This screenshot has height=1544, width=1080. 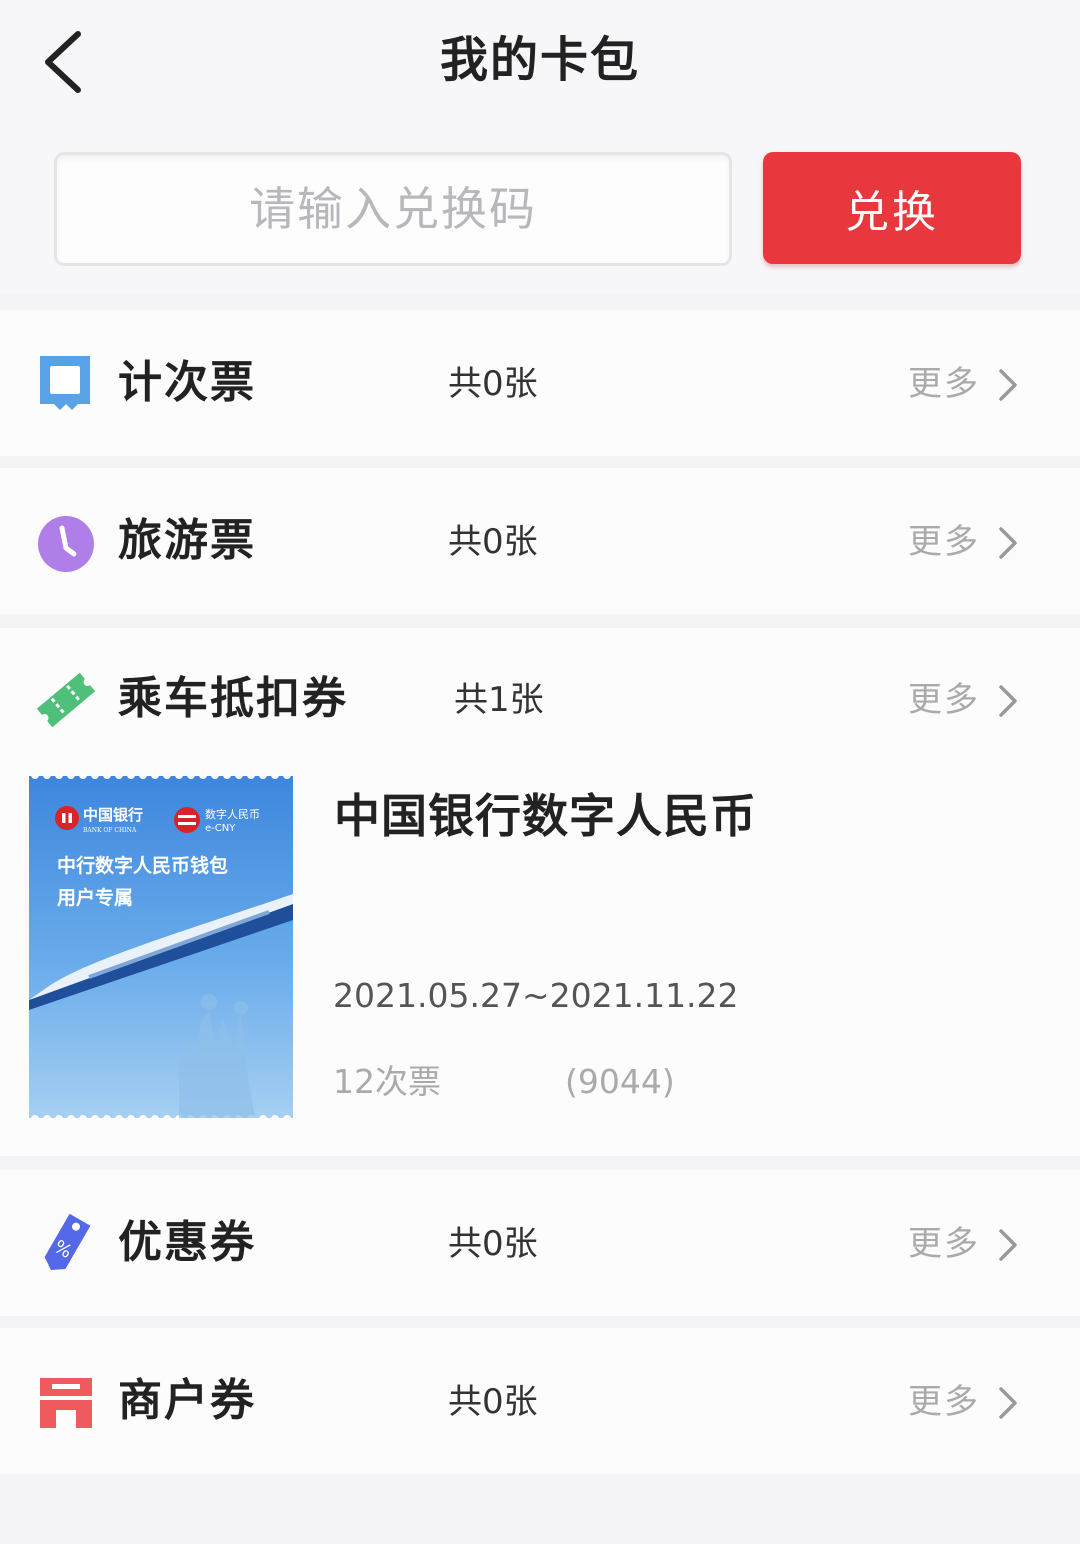 What do you see at coordinates (66, 1403) in the screenshot?
I see `store-icon` at bounding box center [66, 1403].